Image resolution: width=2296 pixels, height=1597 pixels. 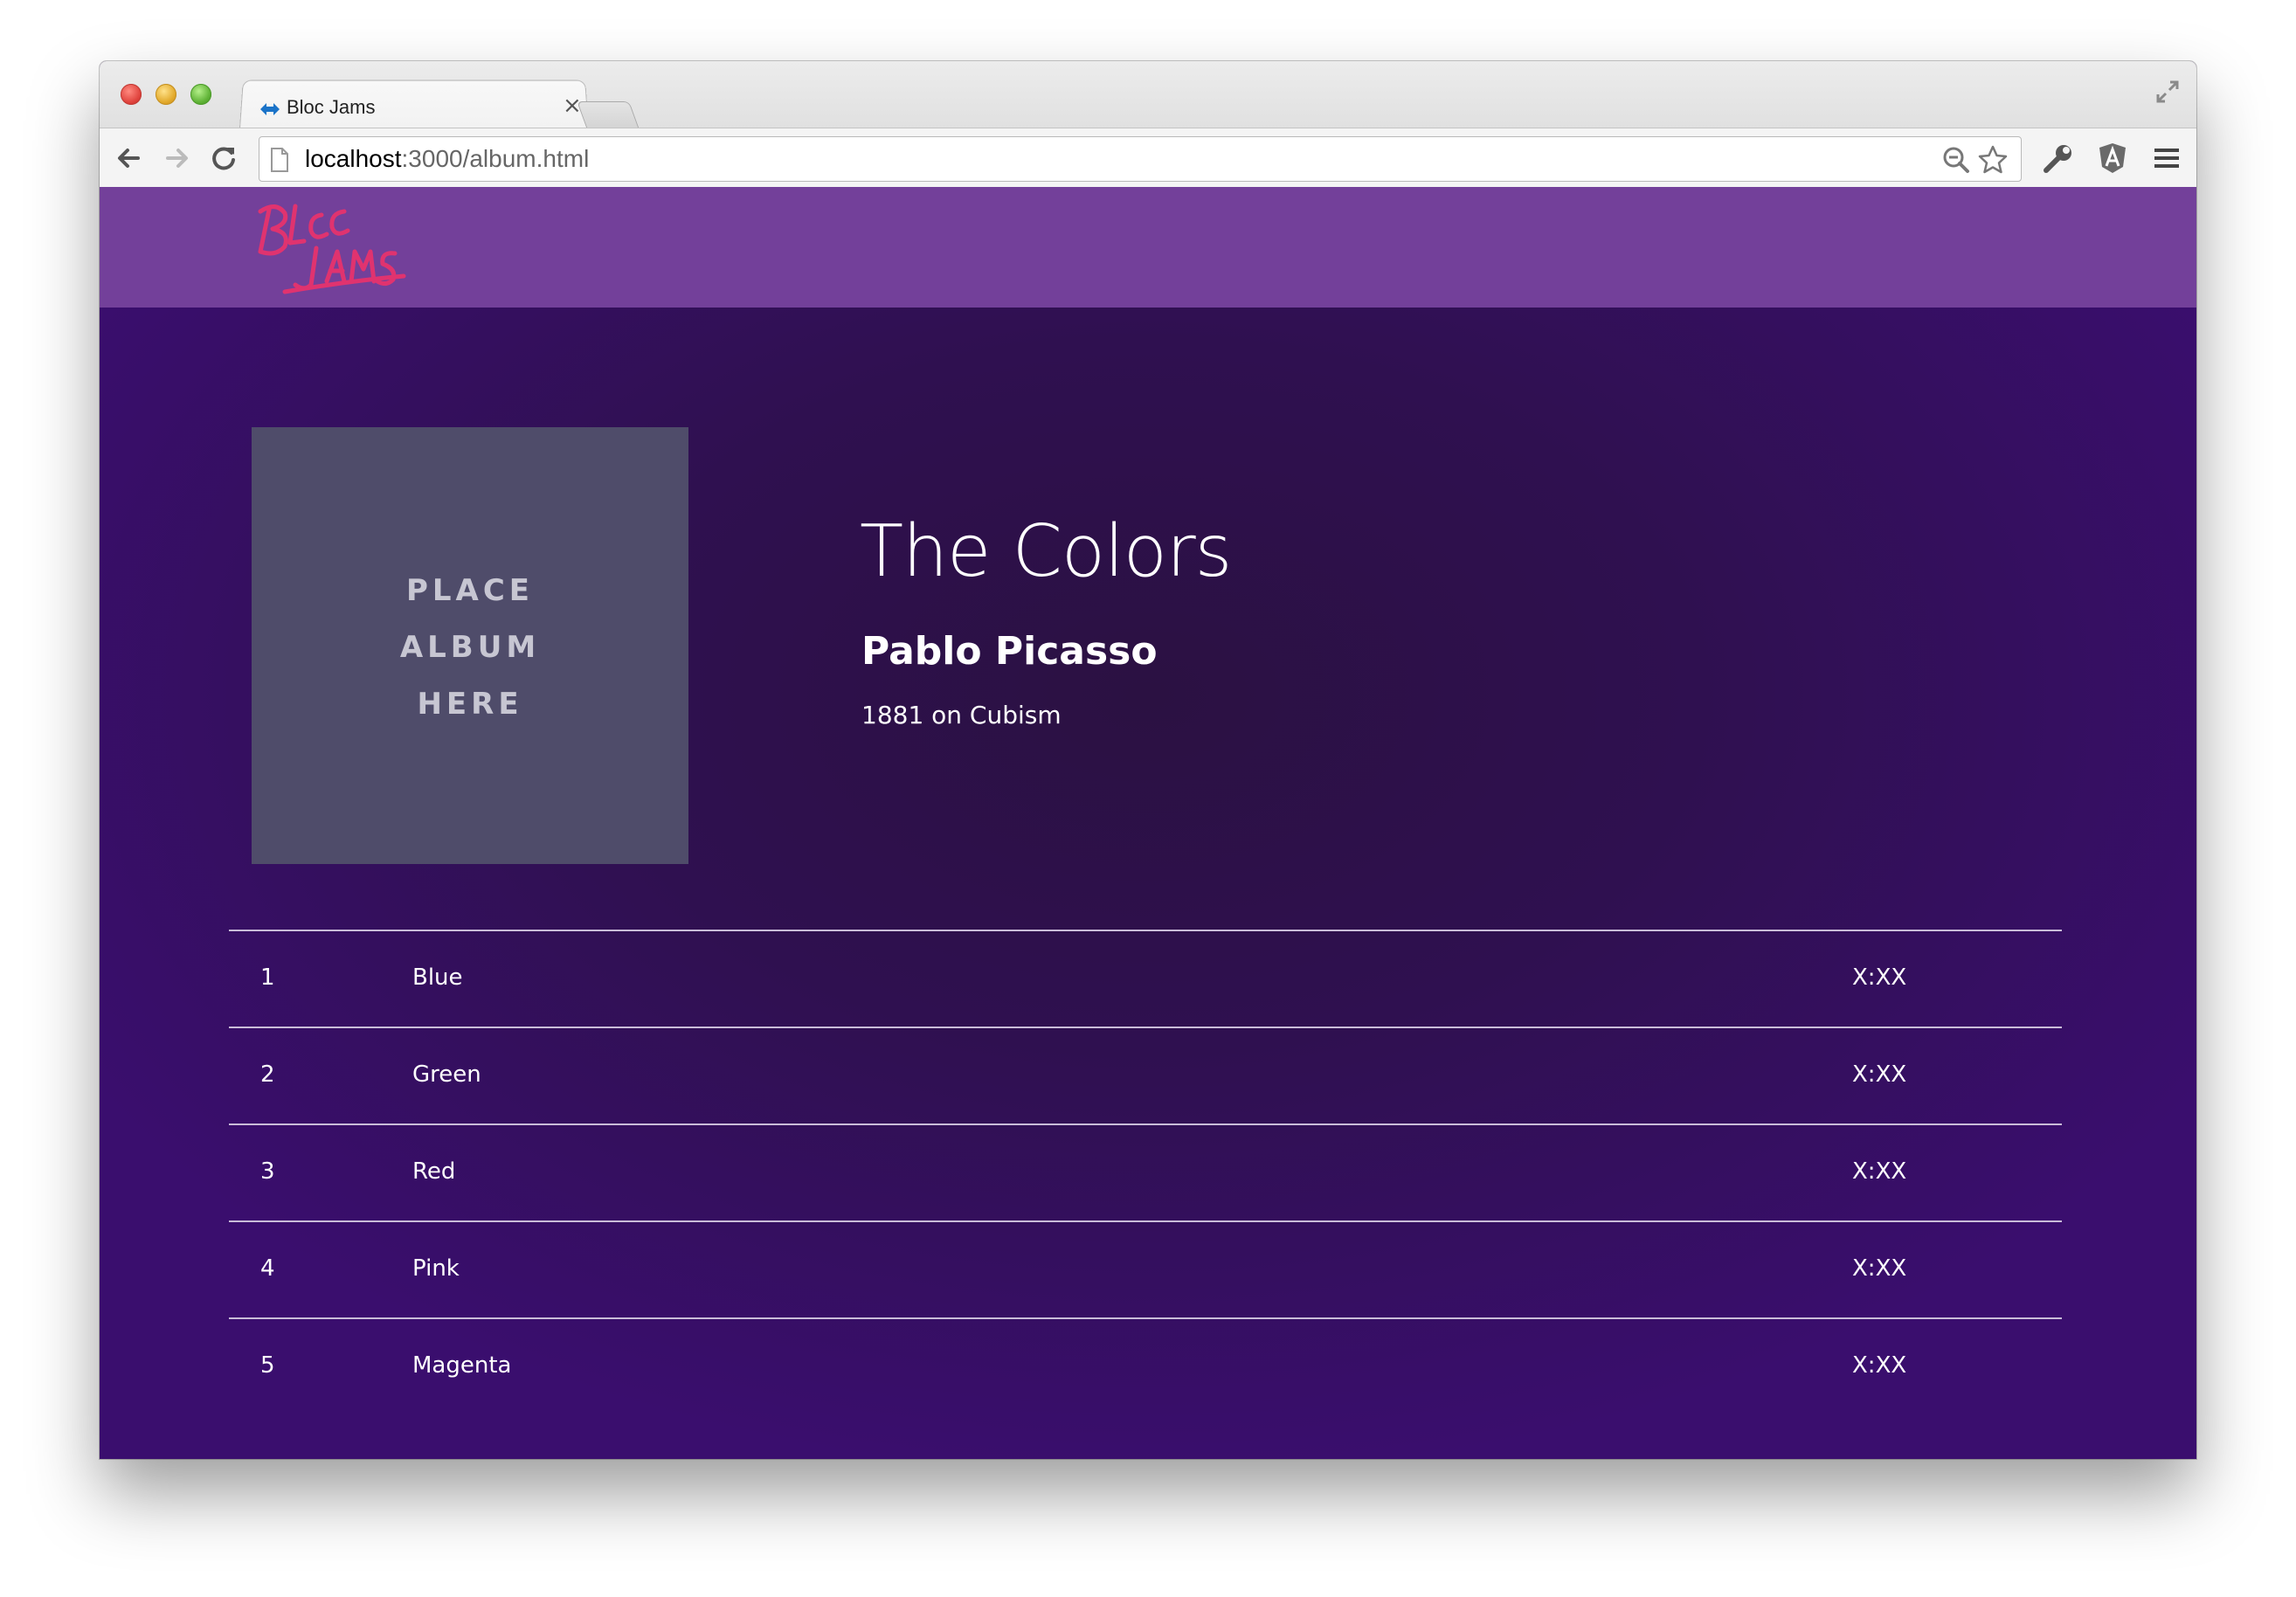 What do you see at coordinates (418, 107) in the screenshot?
I see `browser-tab: Bloc Jams ×` at bounding box center [418, 107].